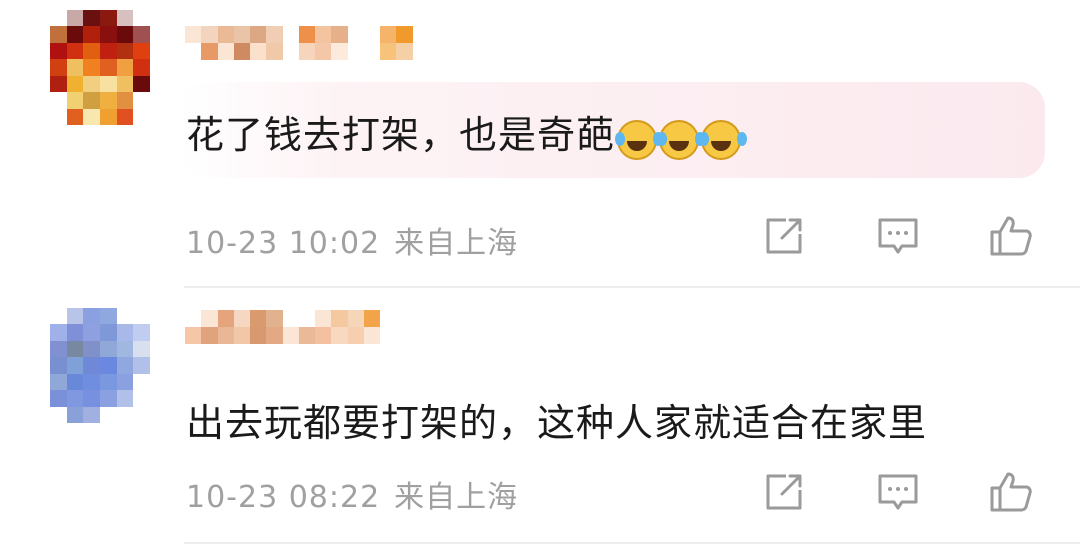 This screenshot has width=1080, height=546. What do you see at coordinates (632, 543) in the screenshot?
I see `divider` at bounding box center [632, 543].